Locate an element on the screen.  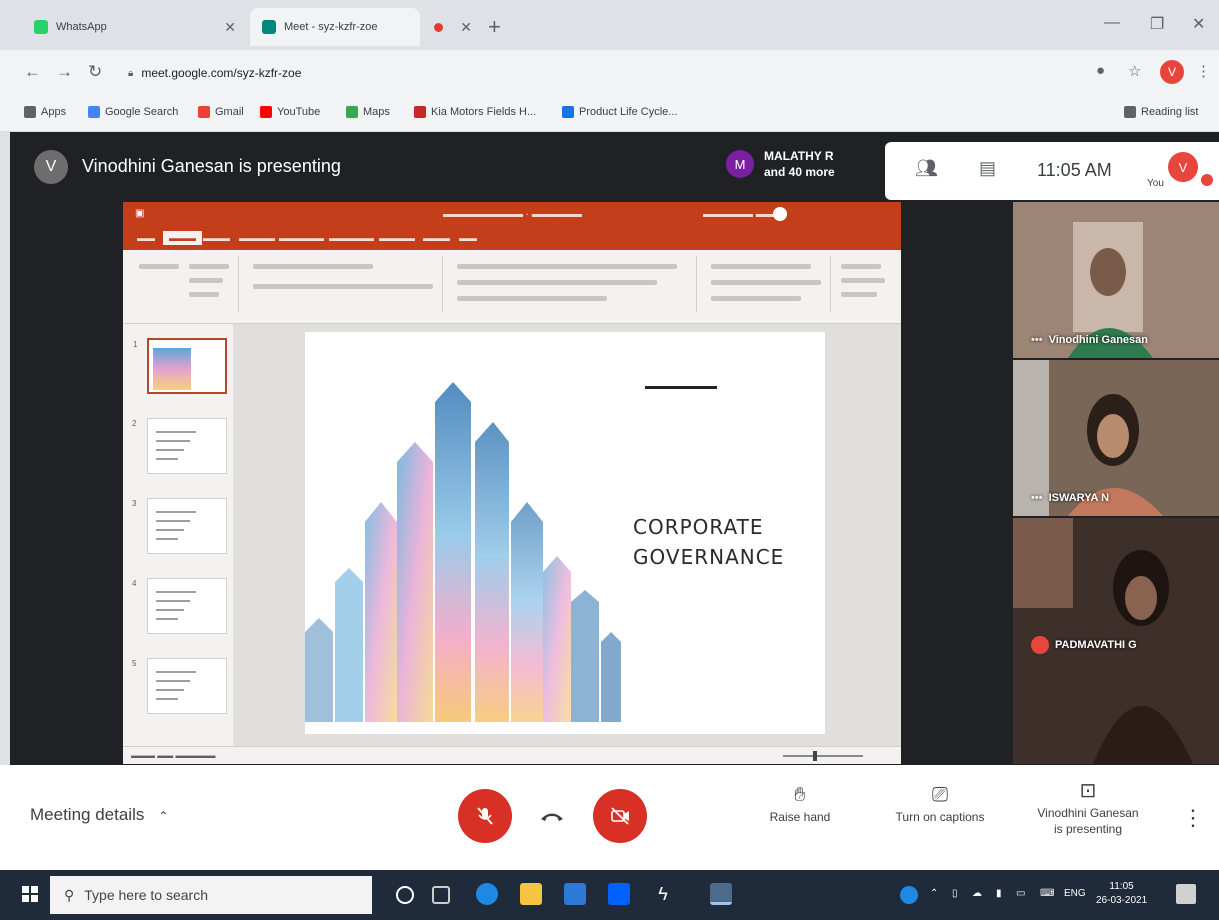
slide-thumbnail: 5 is located at coordinates (179, 686).